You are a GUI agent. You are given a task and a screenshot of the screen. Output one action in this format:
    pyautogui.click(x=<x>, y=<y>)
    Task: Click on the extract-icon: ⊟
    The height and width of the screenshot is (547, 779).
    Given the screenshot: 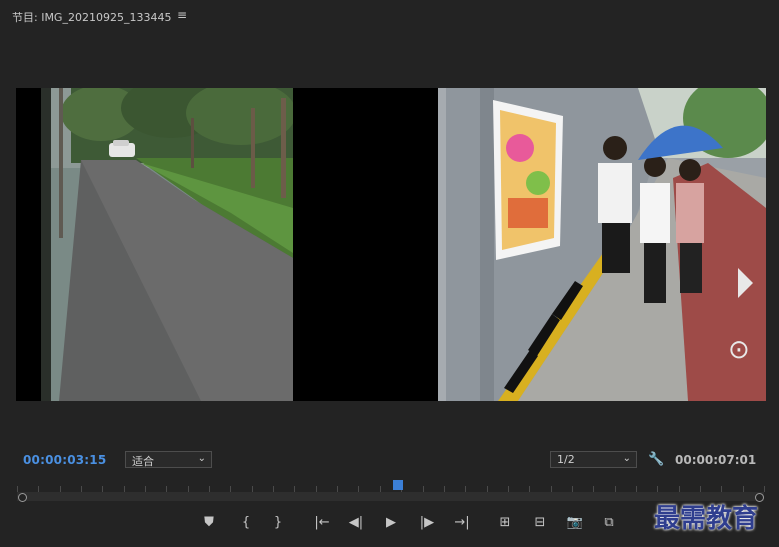 What is the action you would take?
    pyautogui.click(x=540, y=523)
    